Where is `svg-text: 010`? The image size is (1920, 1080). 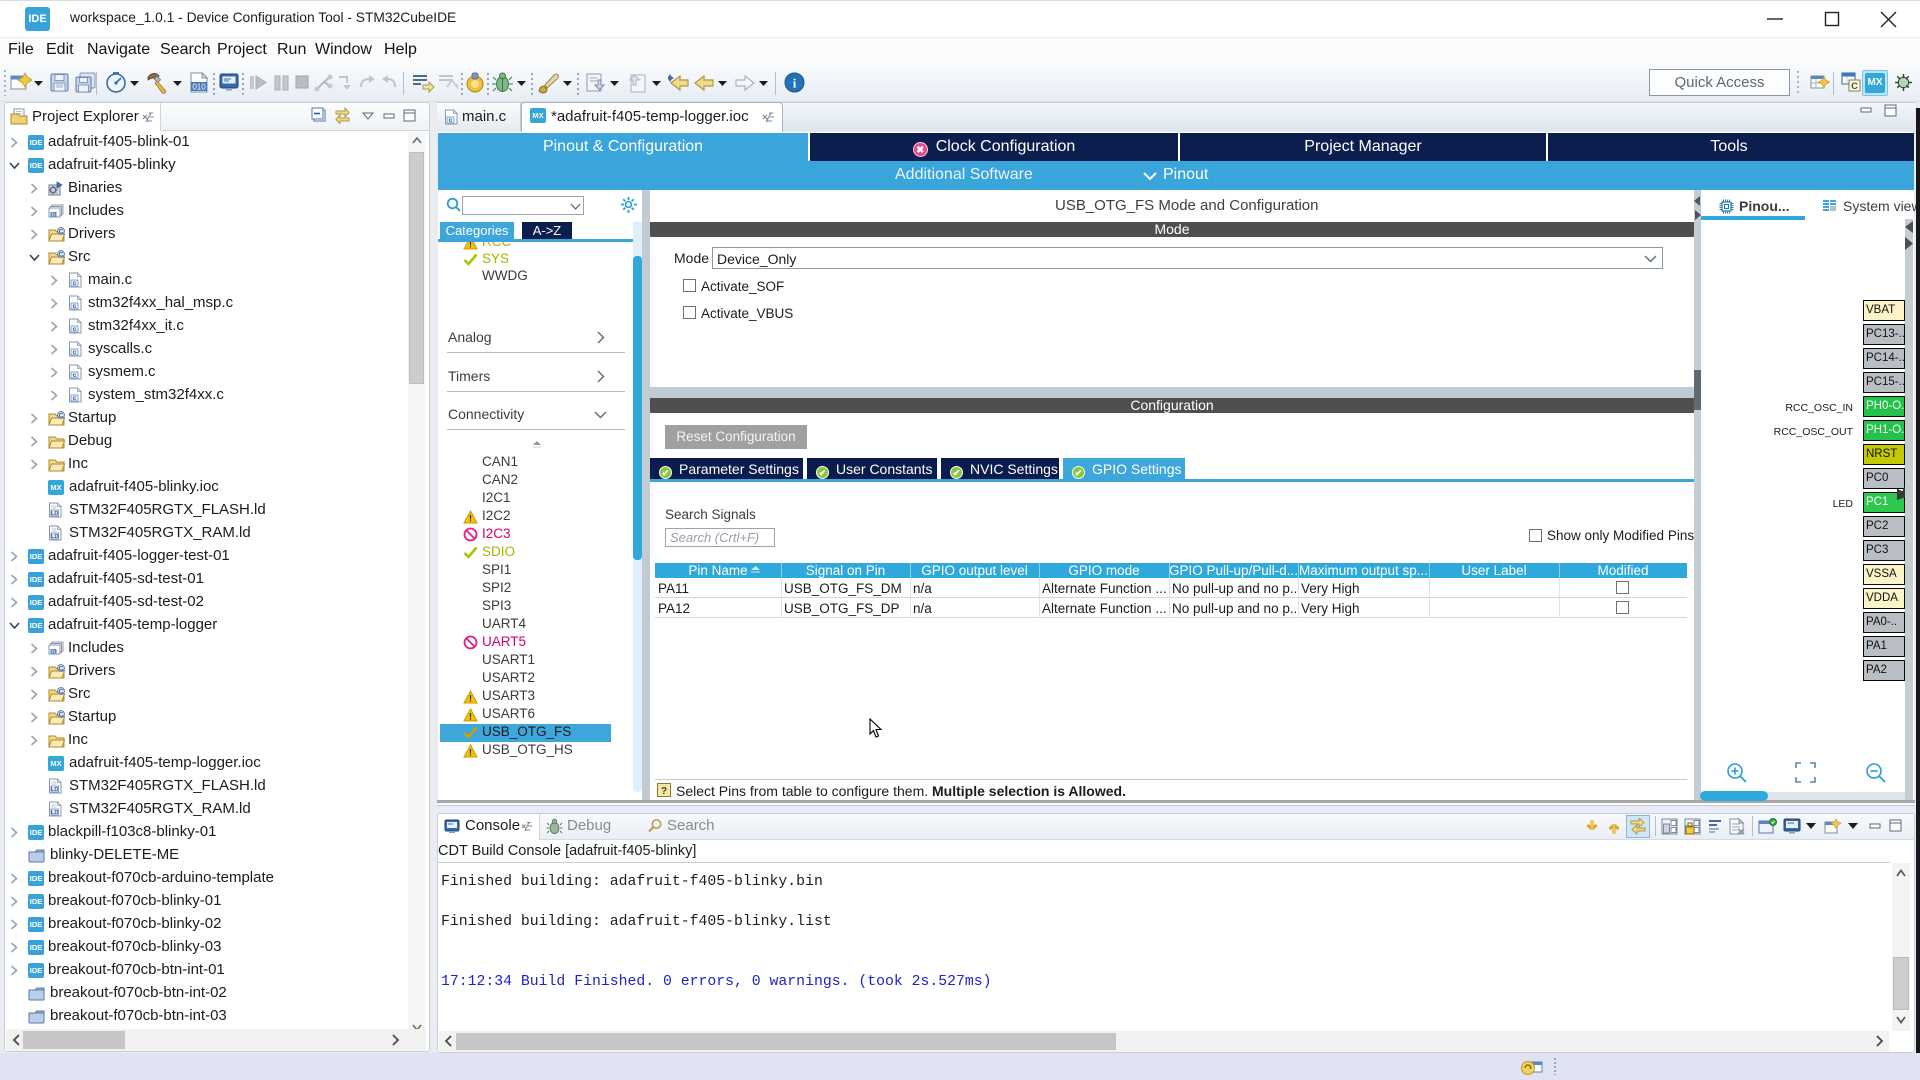 svg-text: 010 is located at coordinates (199, 87).